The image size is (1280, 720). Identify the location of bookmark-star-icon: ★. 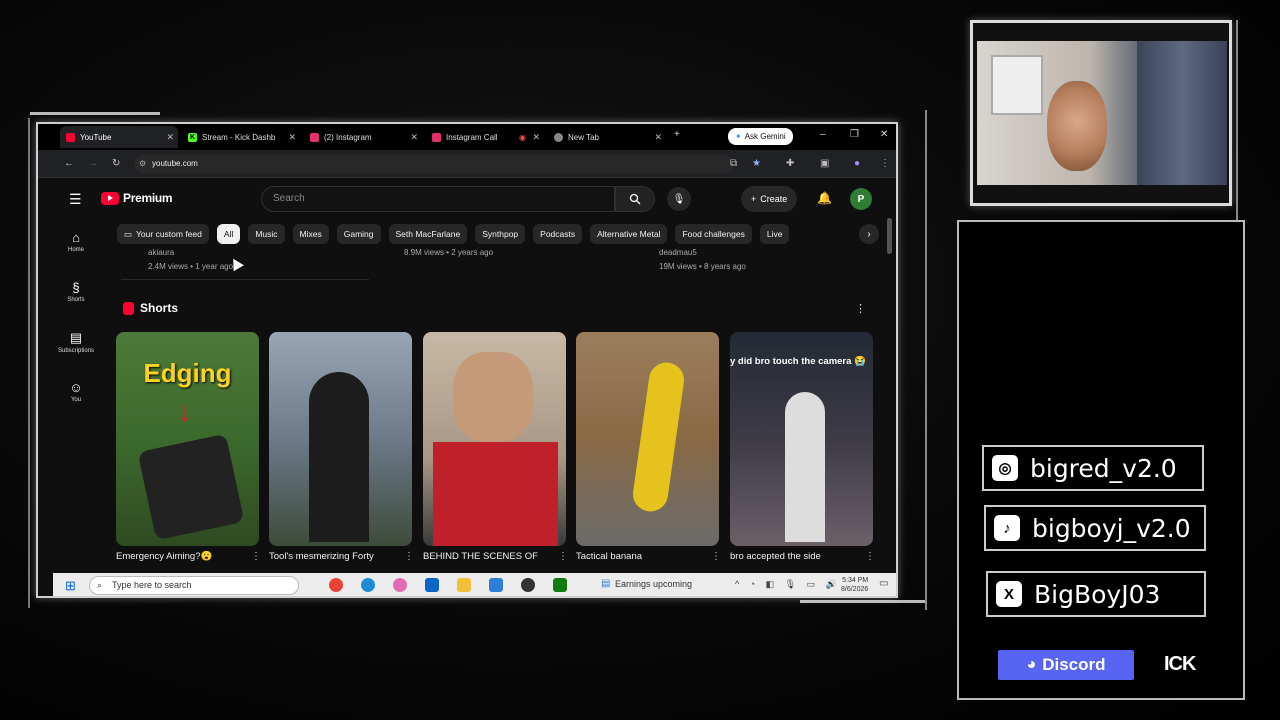
(756, 163).